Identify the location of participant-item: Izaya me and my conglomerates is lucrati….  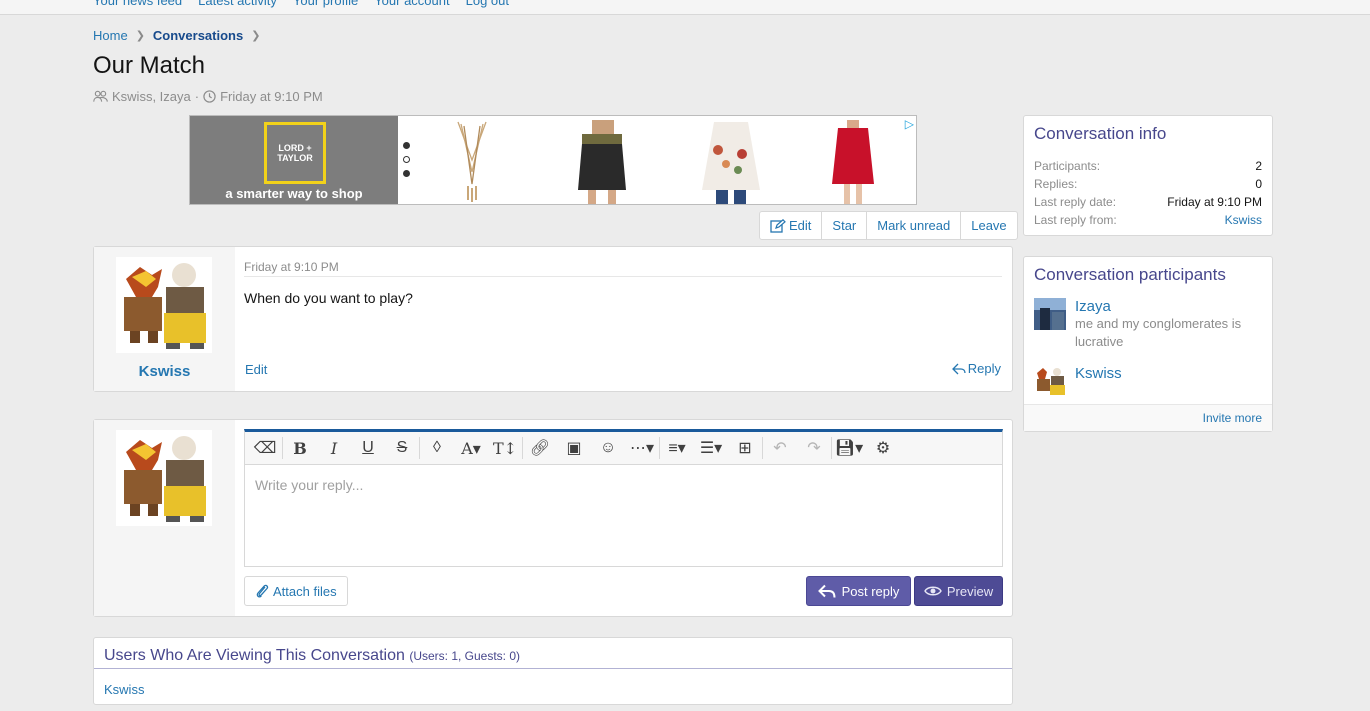
(1139, 324).